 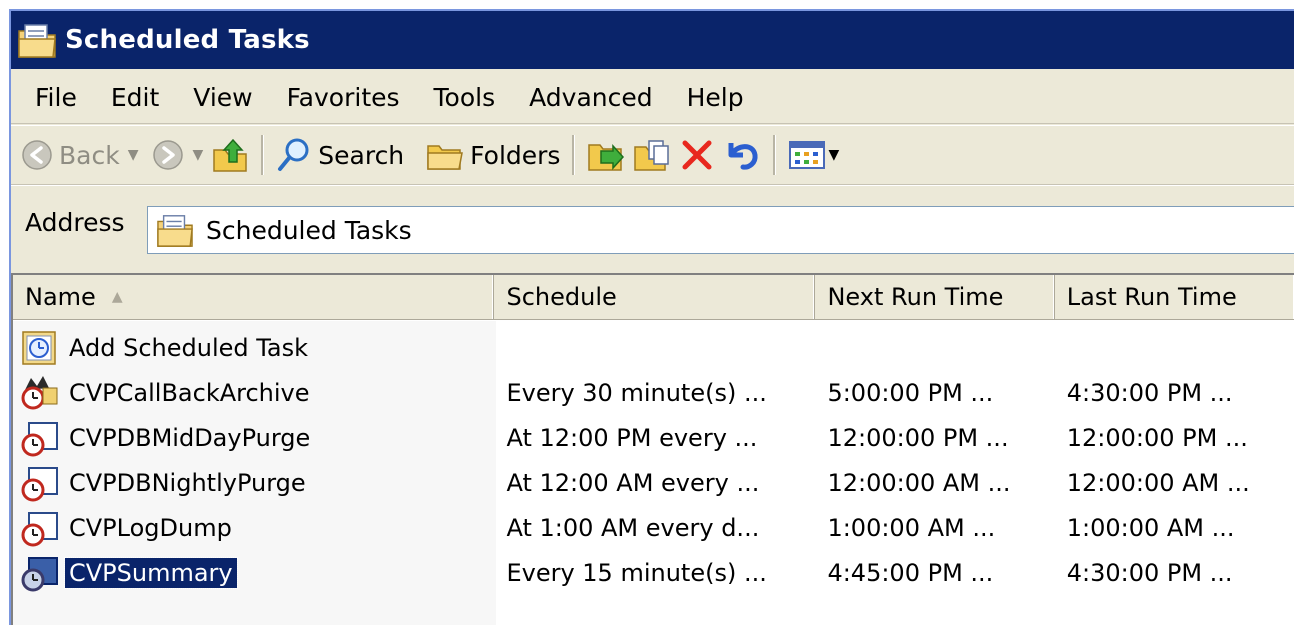 What do you see at coordinates (117, 297) in the screenshot?
I see `sort-ascending-icon: ▲` at bounding box center [117, 297].